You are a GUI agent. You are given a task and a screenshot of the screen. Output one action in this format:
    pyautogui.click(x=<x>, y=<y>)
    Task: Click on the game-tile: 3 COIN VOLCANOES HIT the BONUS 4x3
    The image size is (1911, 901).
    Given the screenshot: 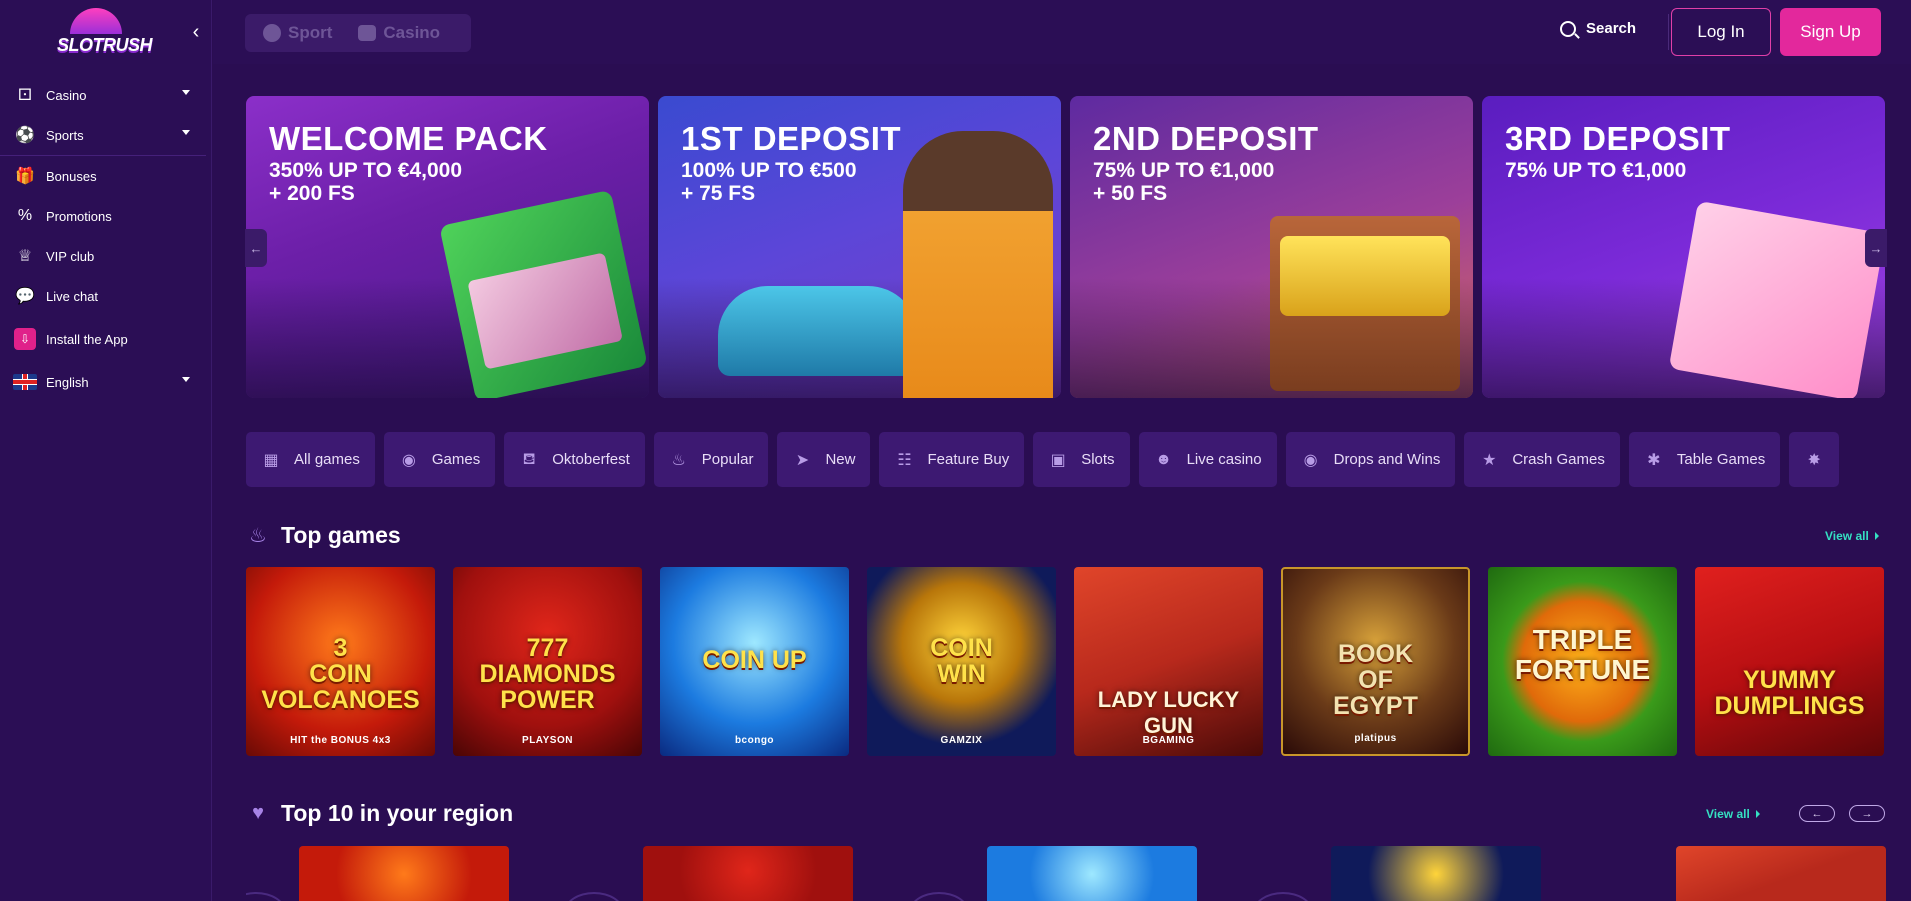 What is the action you would take?
    pyautogui.click(x=340, y=661)
    